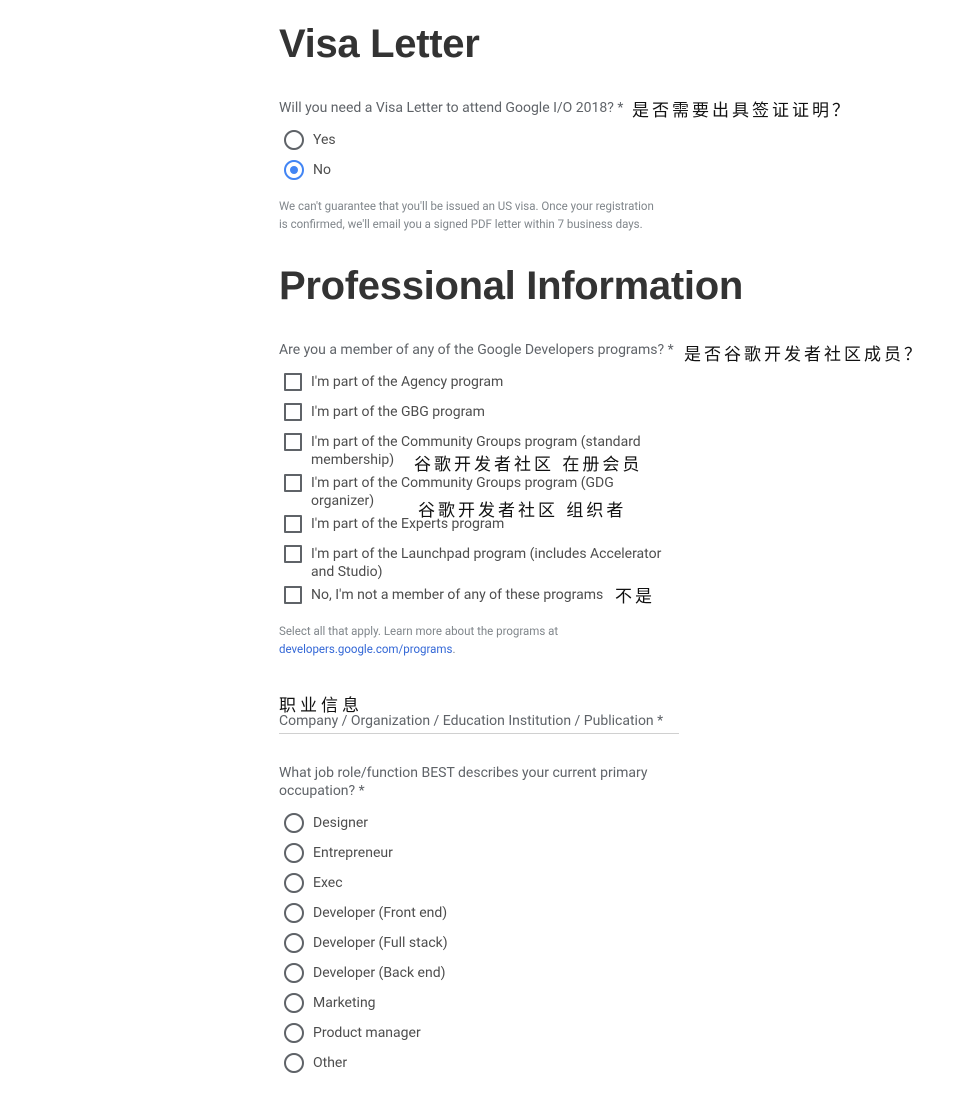 The width and height of the screenshot is (964, 1120). Describe the element at coordinates (365, 649) in the screenshot. I see `programs-link: developers.google.com/programs` at that location.